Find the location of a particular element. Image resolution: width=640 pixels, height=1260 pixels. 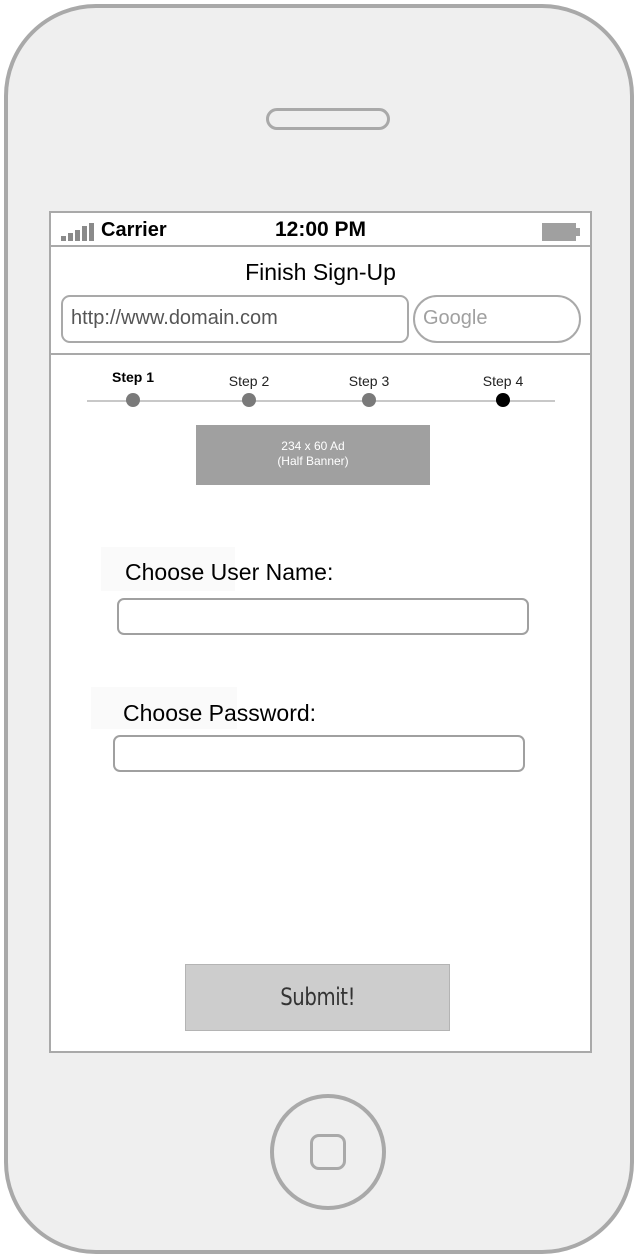

status-time: 12:00 PM is located at coordinates (320, 229).